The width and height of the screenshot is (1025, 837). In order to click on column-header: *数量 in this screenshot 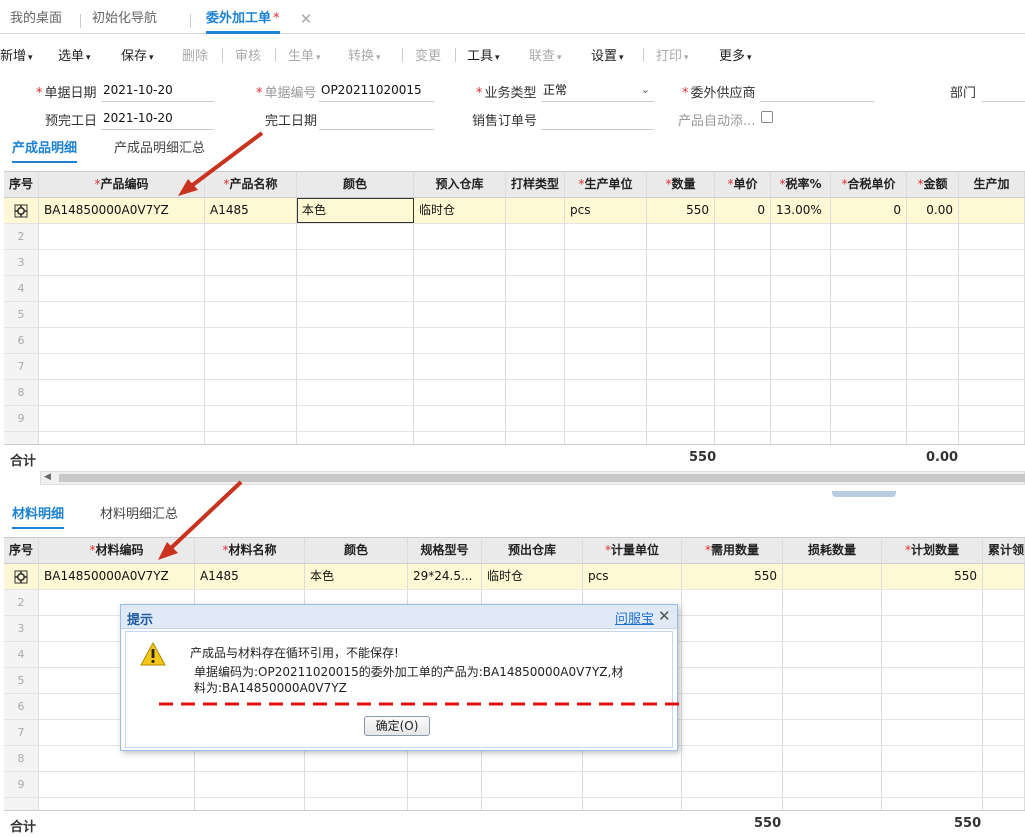, I will do `click(681, 184)`.